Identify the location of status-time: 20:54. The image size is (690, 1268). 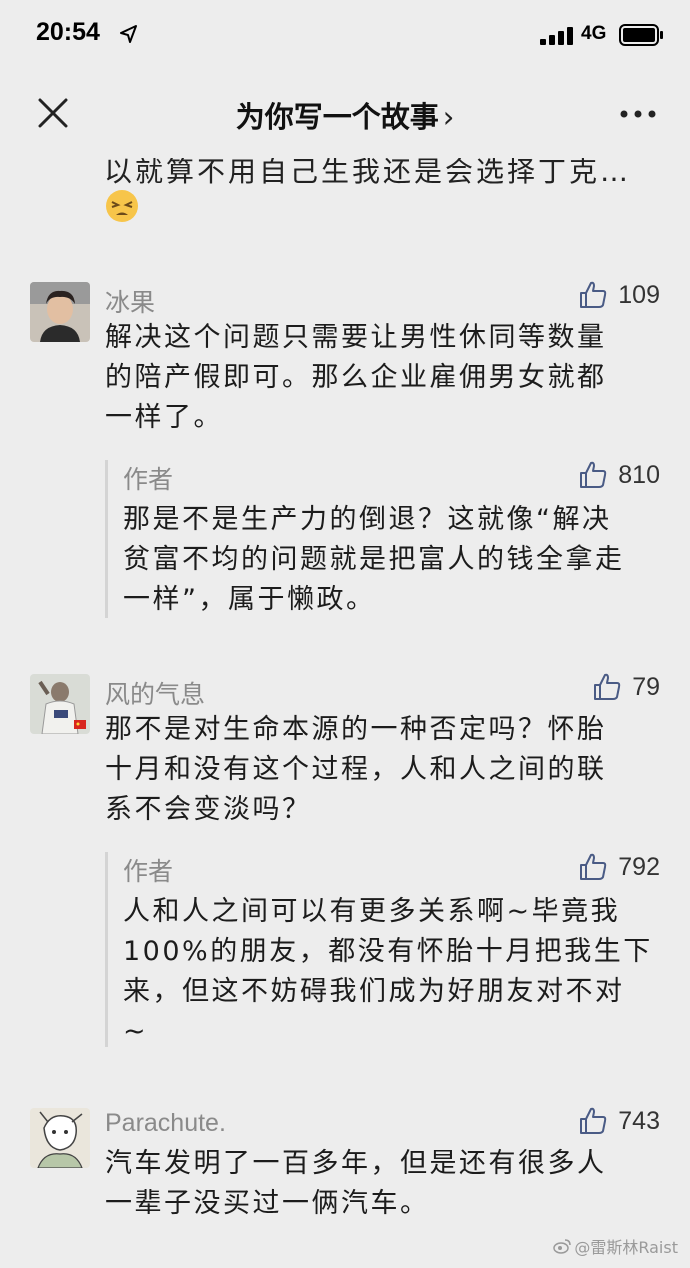
(68, 32).